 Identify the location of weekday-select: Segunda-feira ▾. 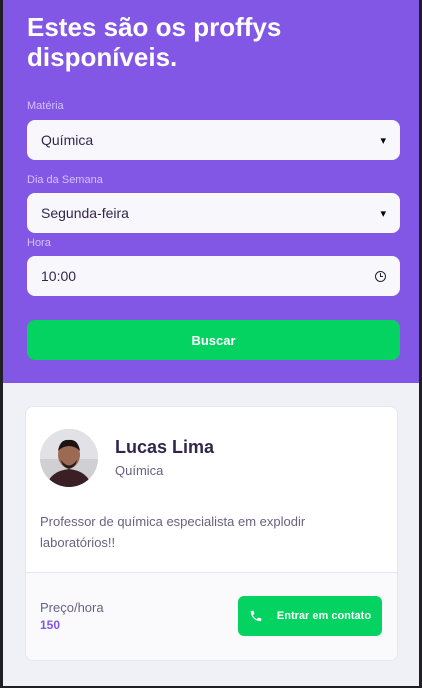
(213, 213).